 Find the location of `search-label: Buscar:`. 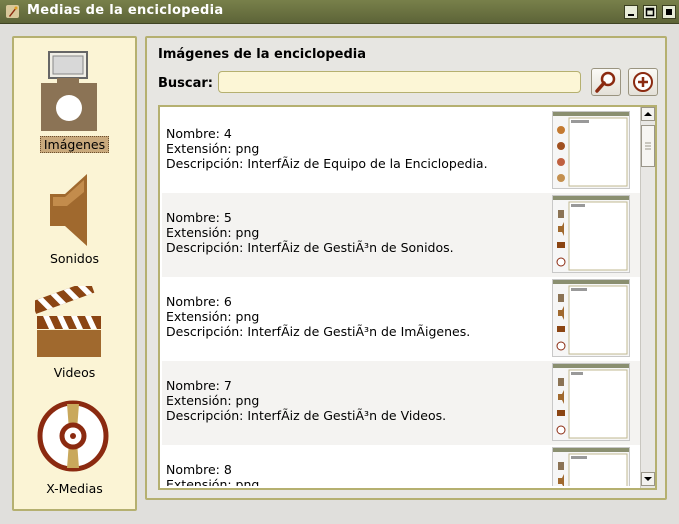

search-label: Buscar: is located at coordinates (185, 83).